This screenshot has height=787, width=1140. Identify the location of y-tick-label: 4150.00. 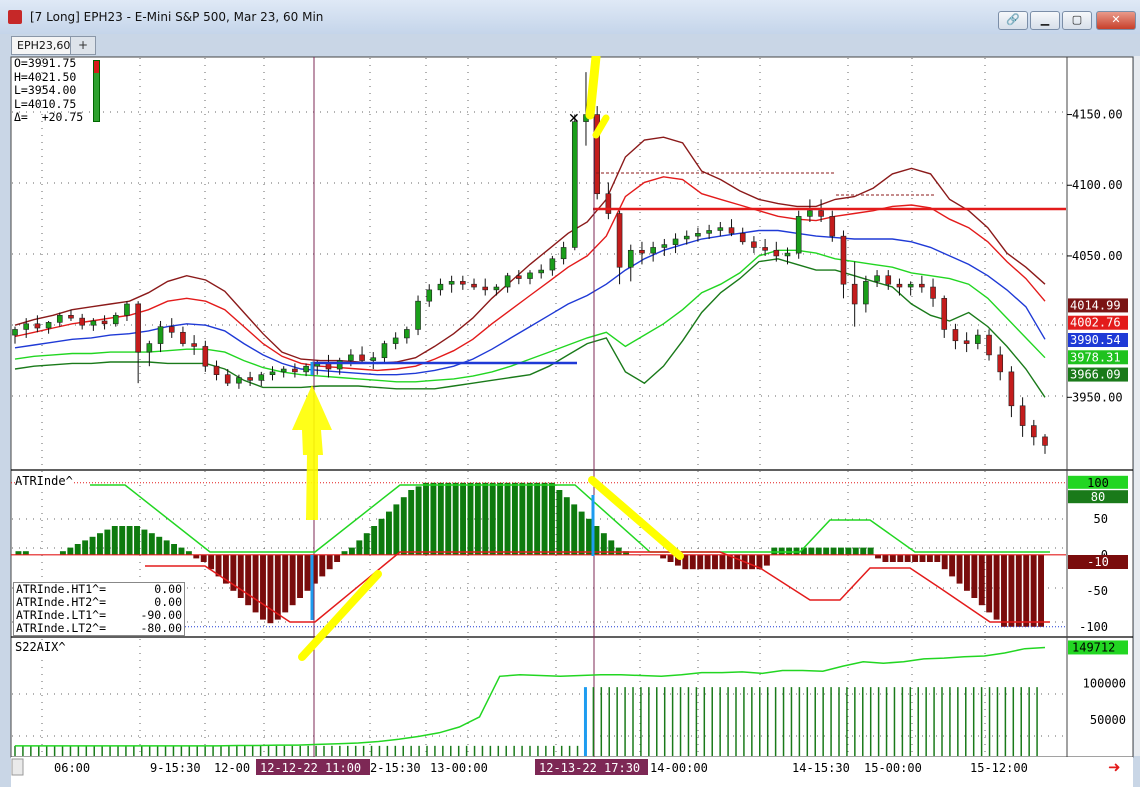
(1097, 115).